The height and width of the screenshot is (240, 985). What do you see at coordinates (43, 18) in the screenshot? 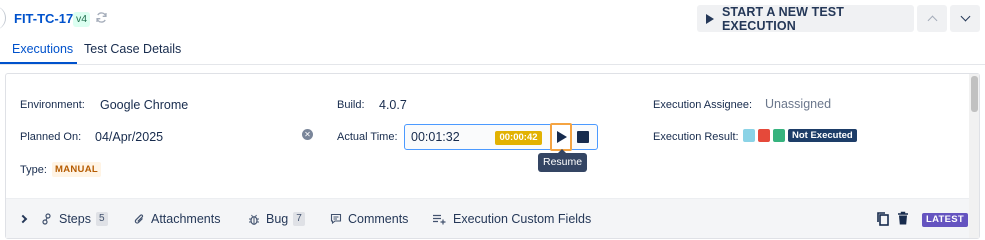
I see `test-case-key-link: FIT-TC-17` at bounding box center [43, 18].